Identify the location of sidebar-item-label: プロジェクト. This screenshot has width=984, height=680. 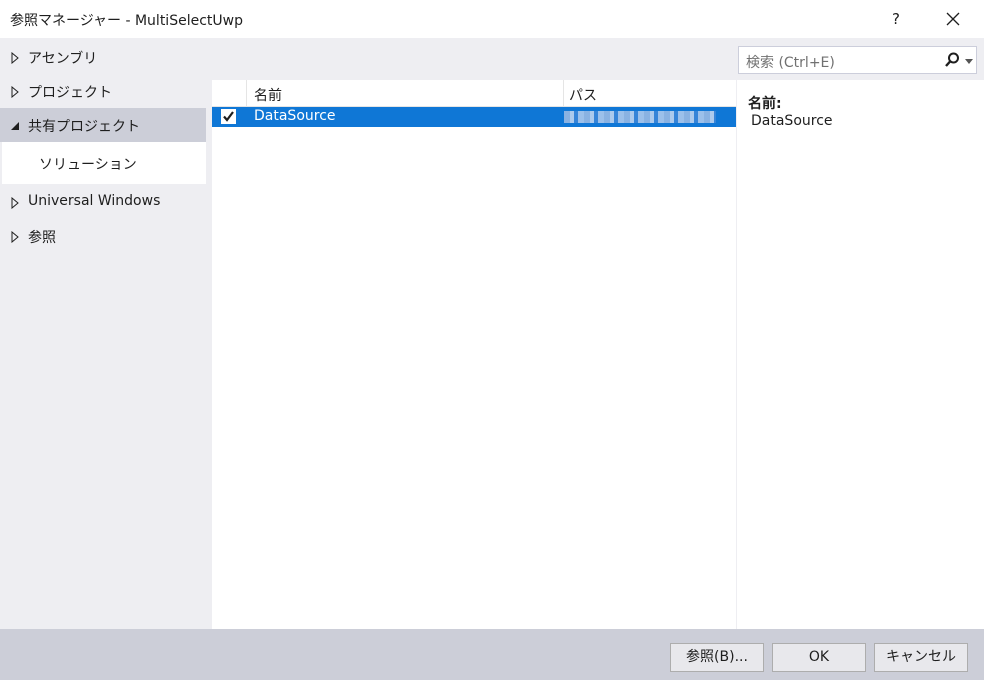
(70, 93).